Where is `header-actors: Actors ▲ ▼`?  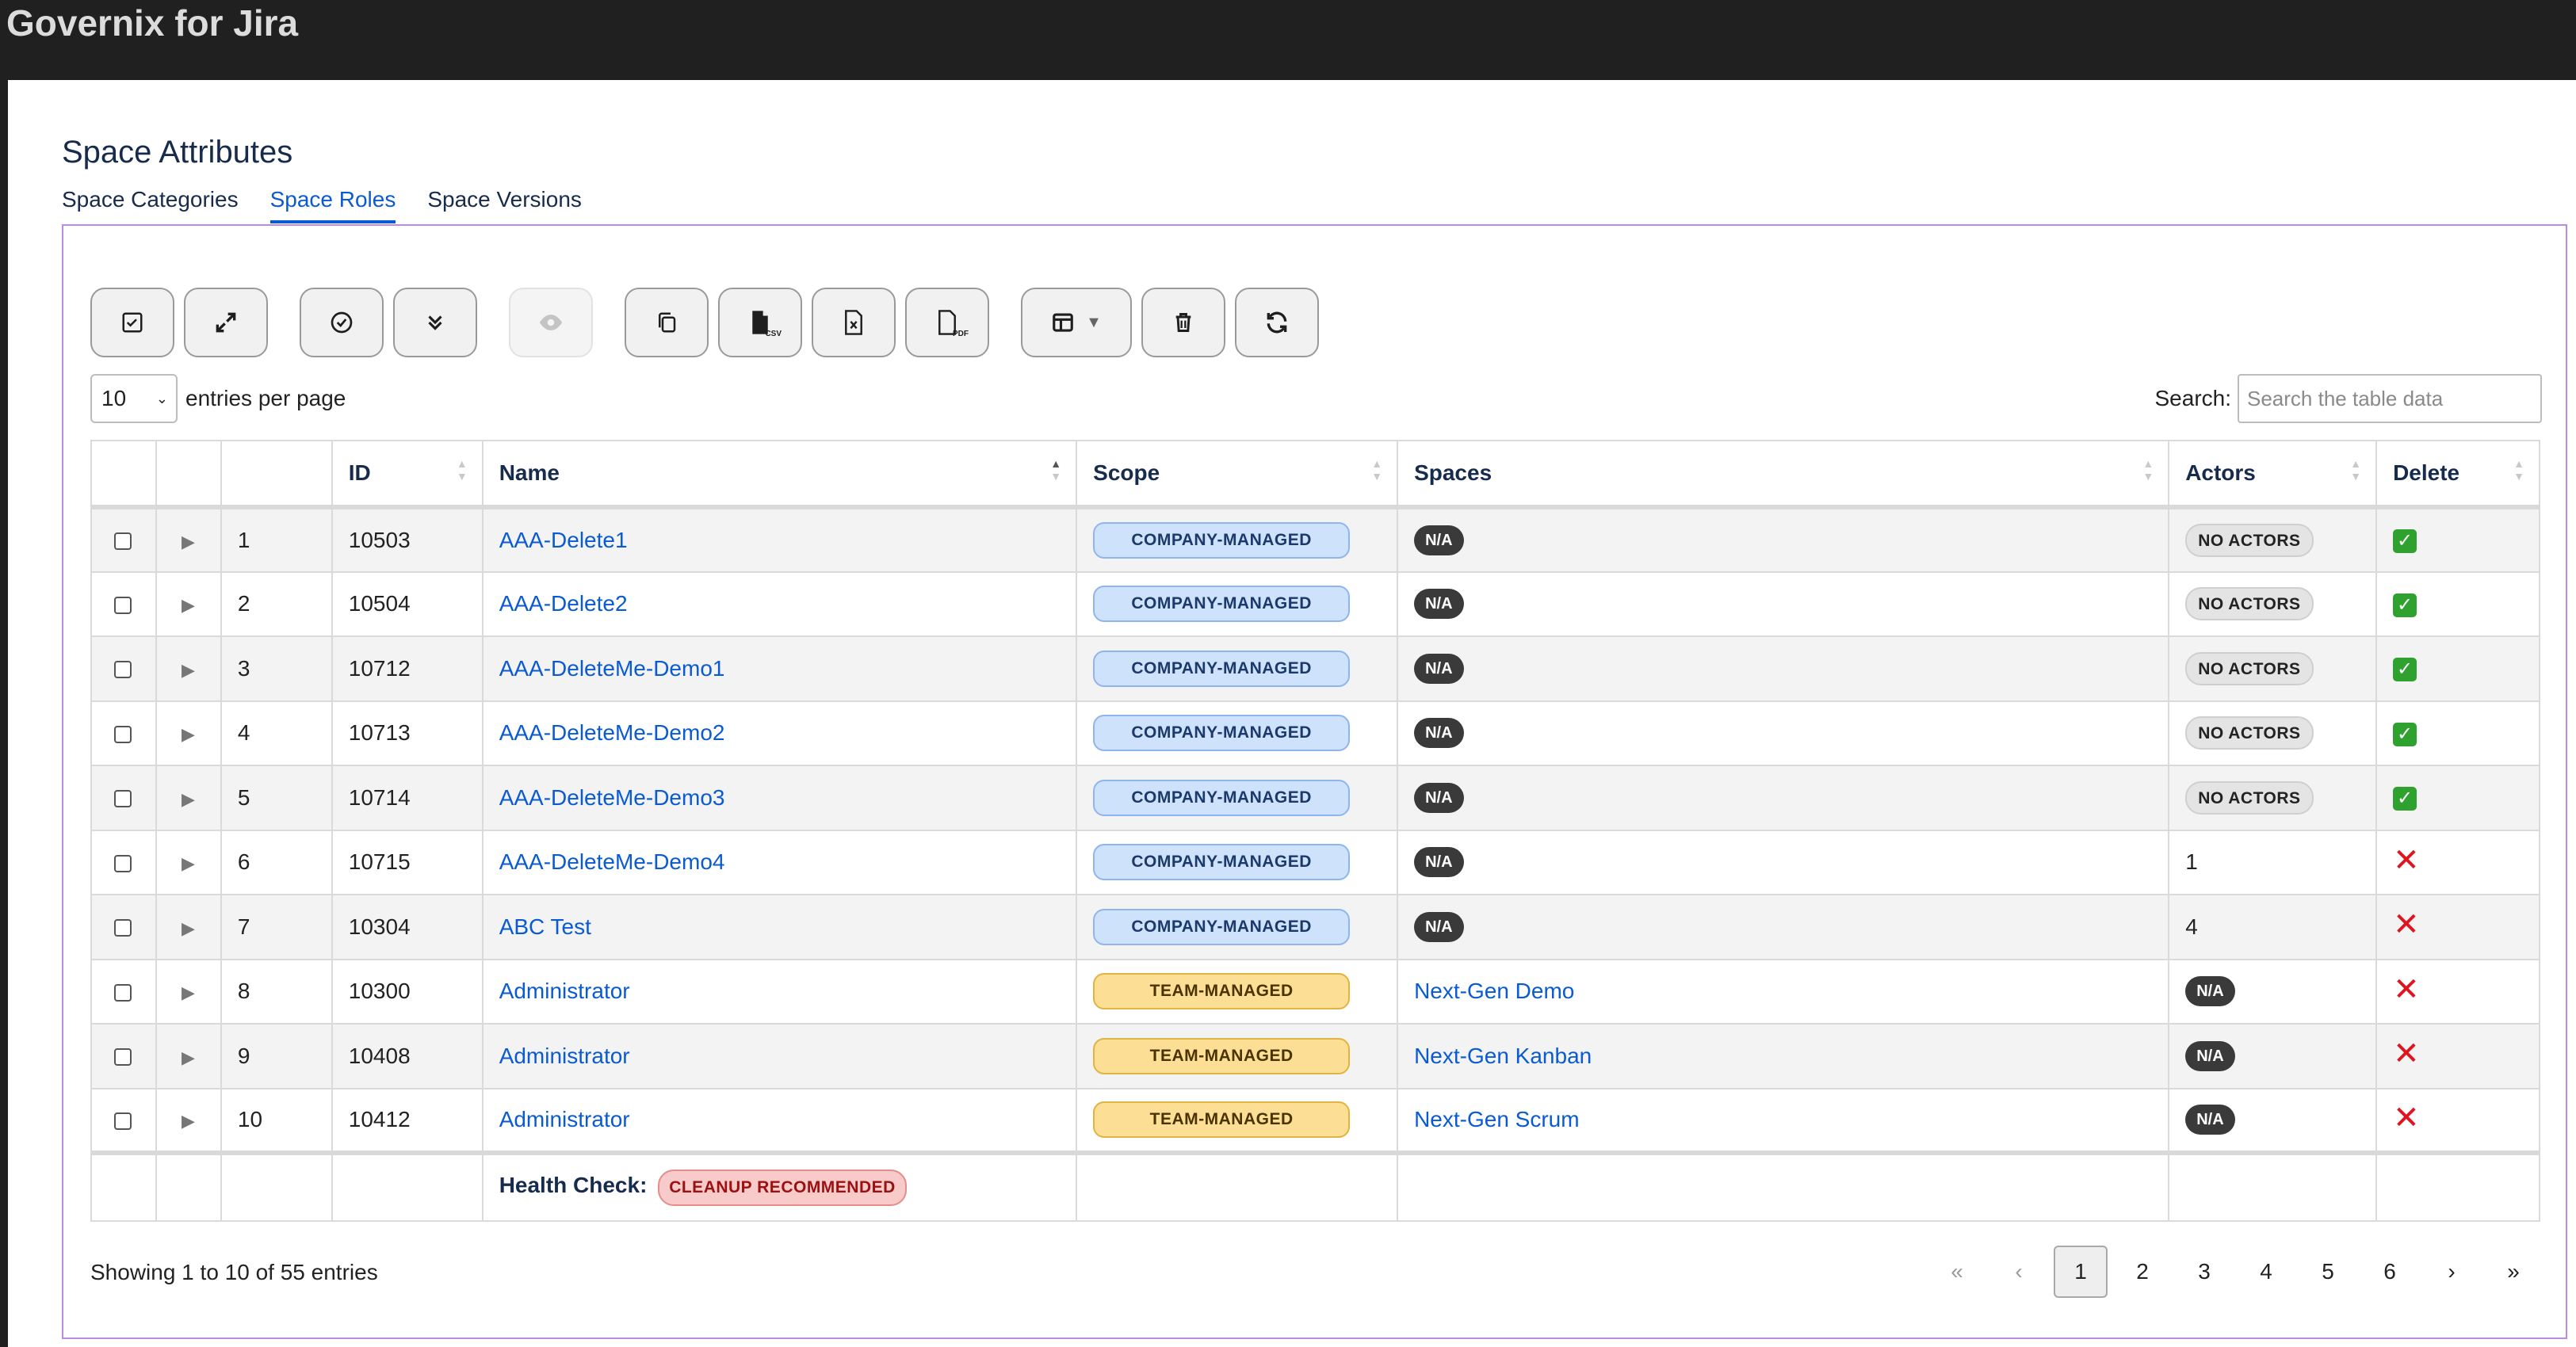
header-actors: Actors ▲ ▼ is located at coordinates (2273, 475).